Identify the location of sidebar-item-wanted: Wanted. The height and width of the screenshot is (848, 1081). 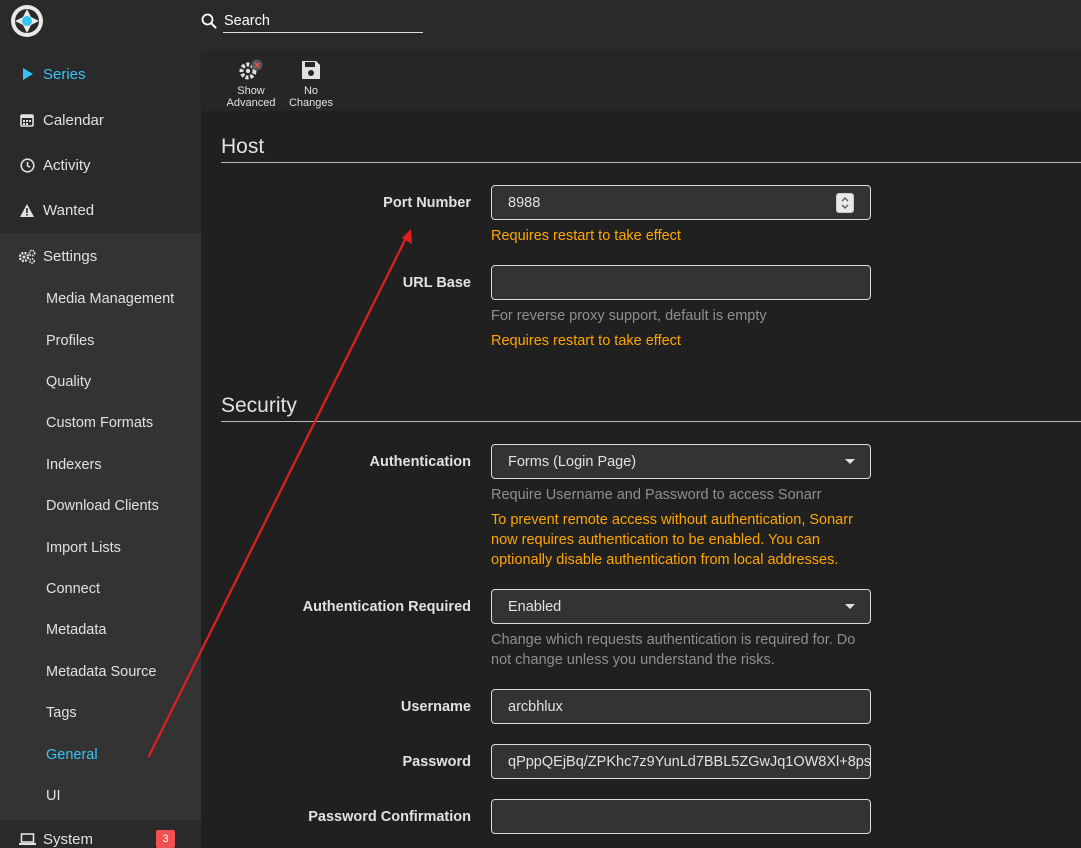
(100, 210).